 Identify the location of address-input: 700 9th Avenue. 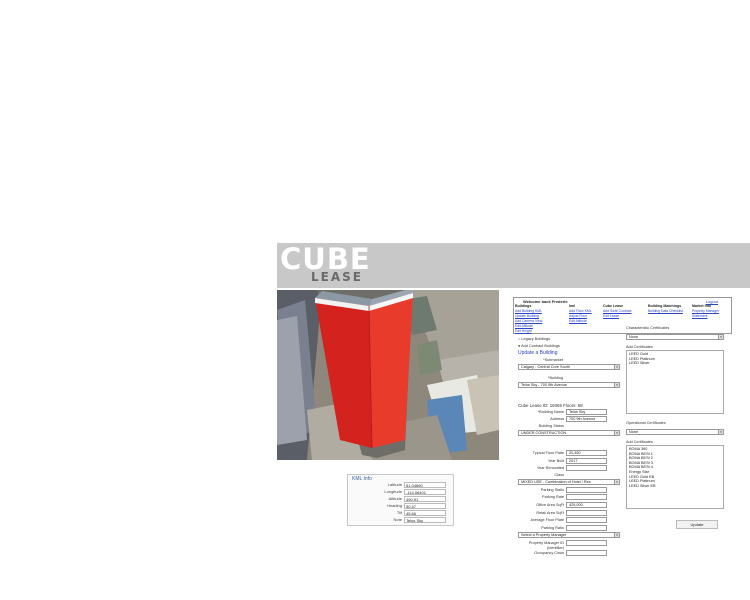
(586, 419).